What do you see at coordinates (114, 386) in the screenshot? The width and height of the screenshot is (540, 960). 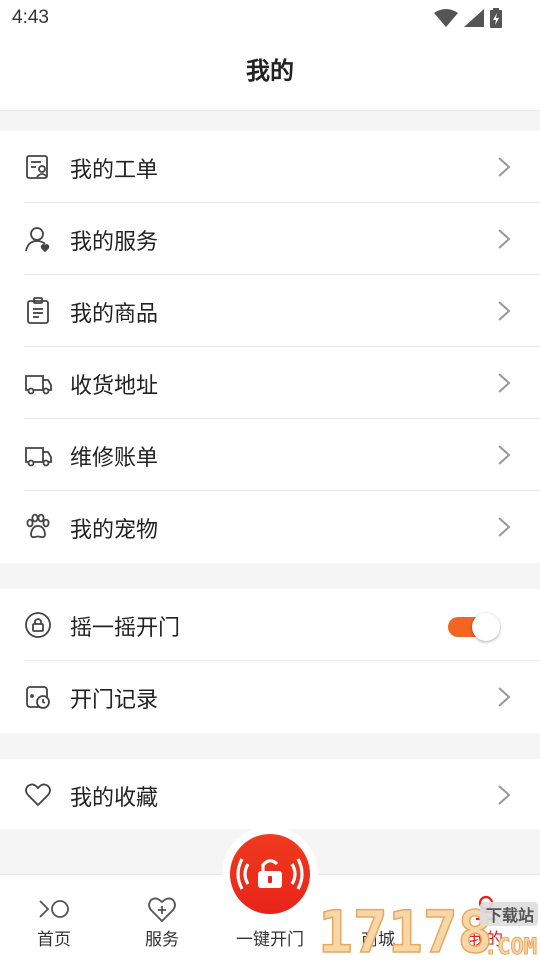 I see `menu-item-label: 收货地址` at bounding box center [114, 386].